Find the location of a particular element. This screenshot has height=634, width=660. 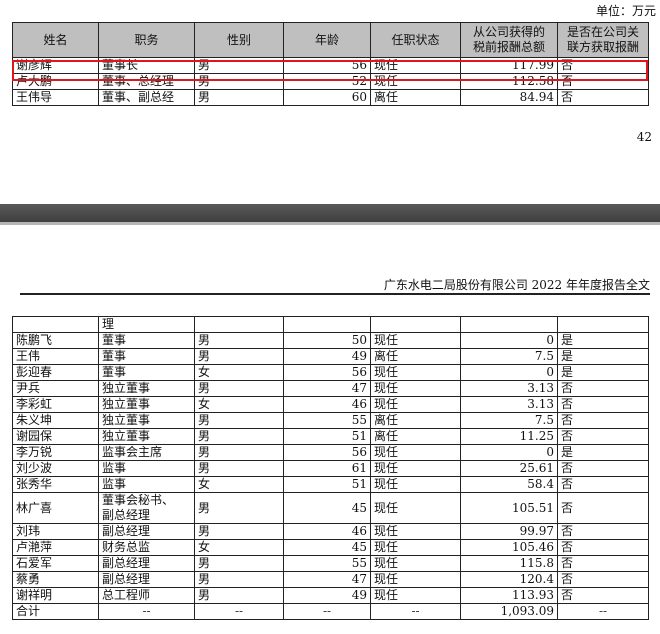

cell-name: 尹兵 is located at coordinates (55, 388).